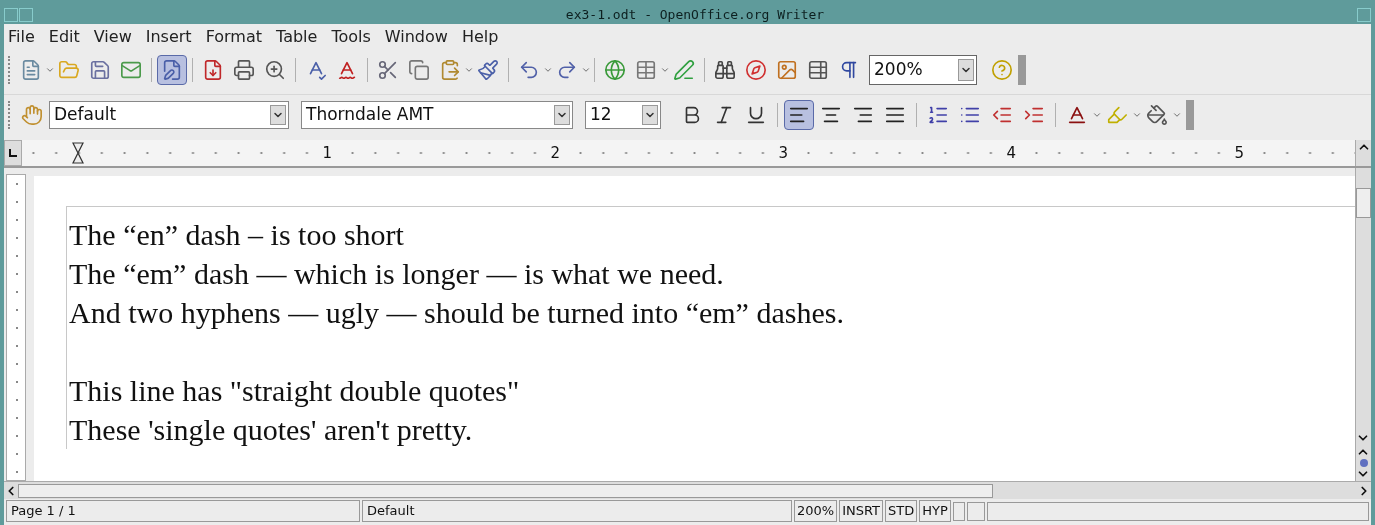  I want to click on menu-item: Table, so click(297, 37).